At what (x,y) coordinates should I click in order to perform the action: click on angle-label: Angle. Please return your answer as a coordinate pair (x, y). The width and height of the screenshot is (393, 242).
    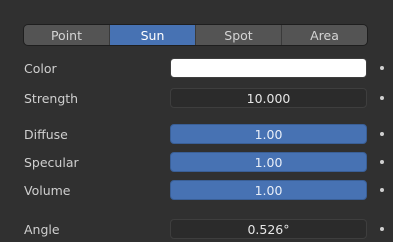
    Looking at the image, I should click on (42, 229).